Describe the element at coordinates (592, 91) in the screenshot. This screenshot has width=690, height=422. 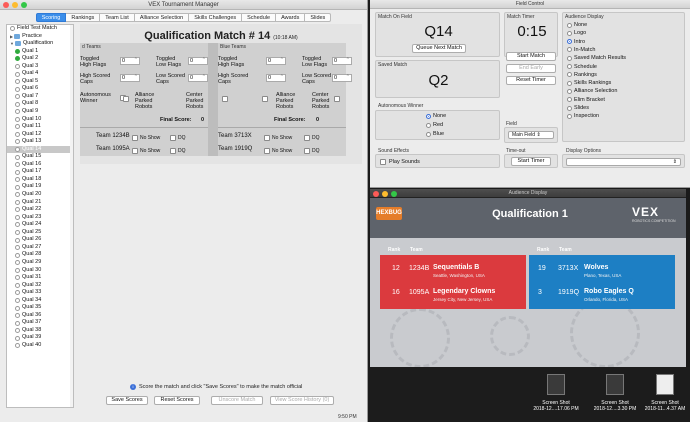
I see `audience-option-radio: Alliance Selection` at that location.